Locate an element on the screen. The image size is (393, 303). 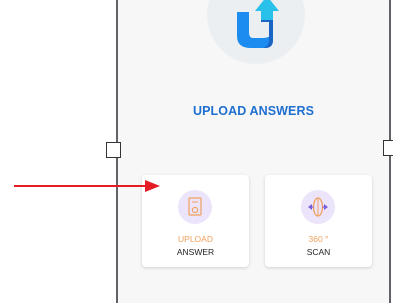
upload-icon-bg is located at coordinates (195, 207).